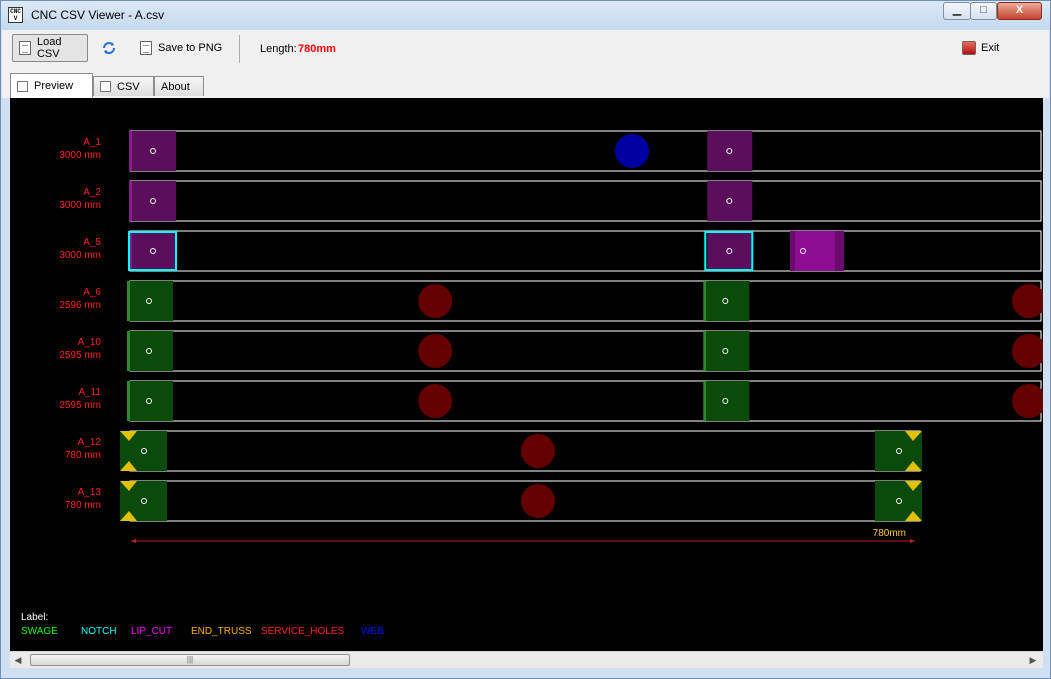 The image size is (1051, 679). What do you see at coordinates (151, 631) in the screenshot?
I see `legend-item-lip-cut: LIP_CUT` at bounding box center [151, 631].